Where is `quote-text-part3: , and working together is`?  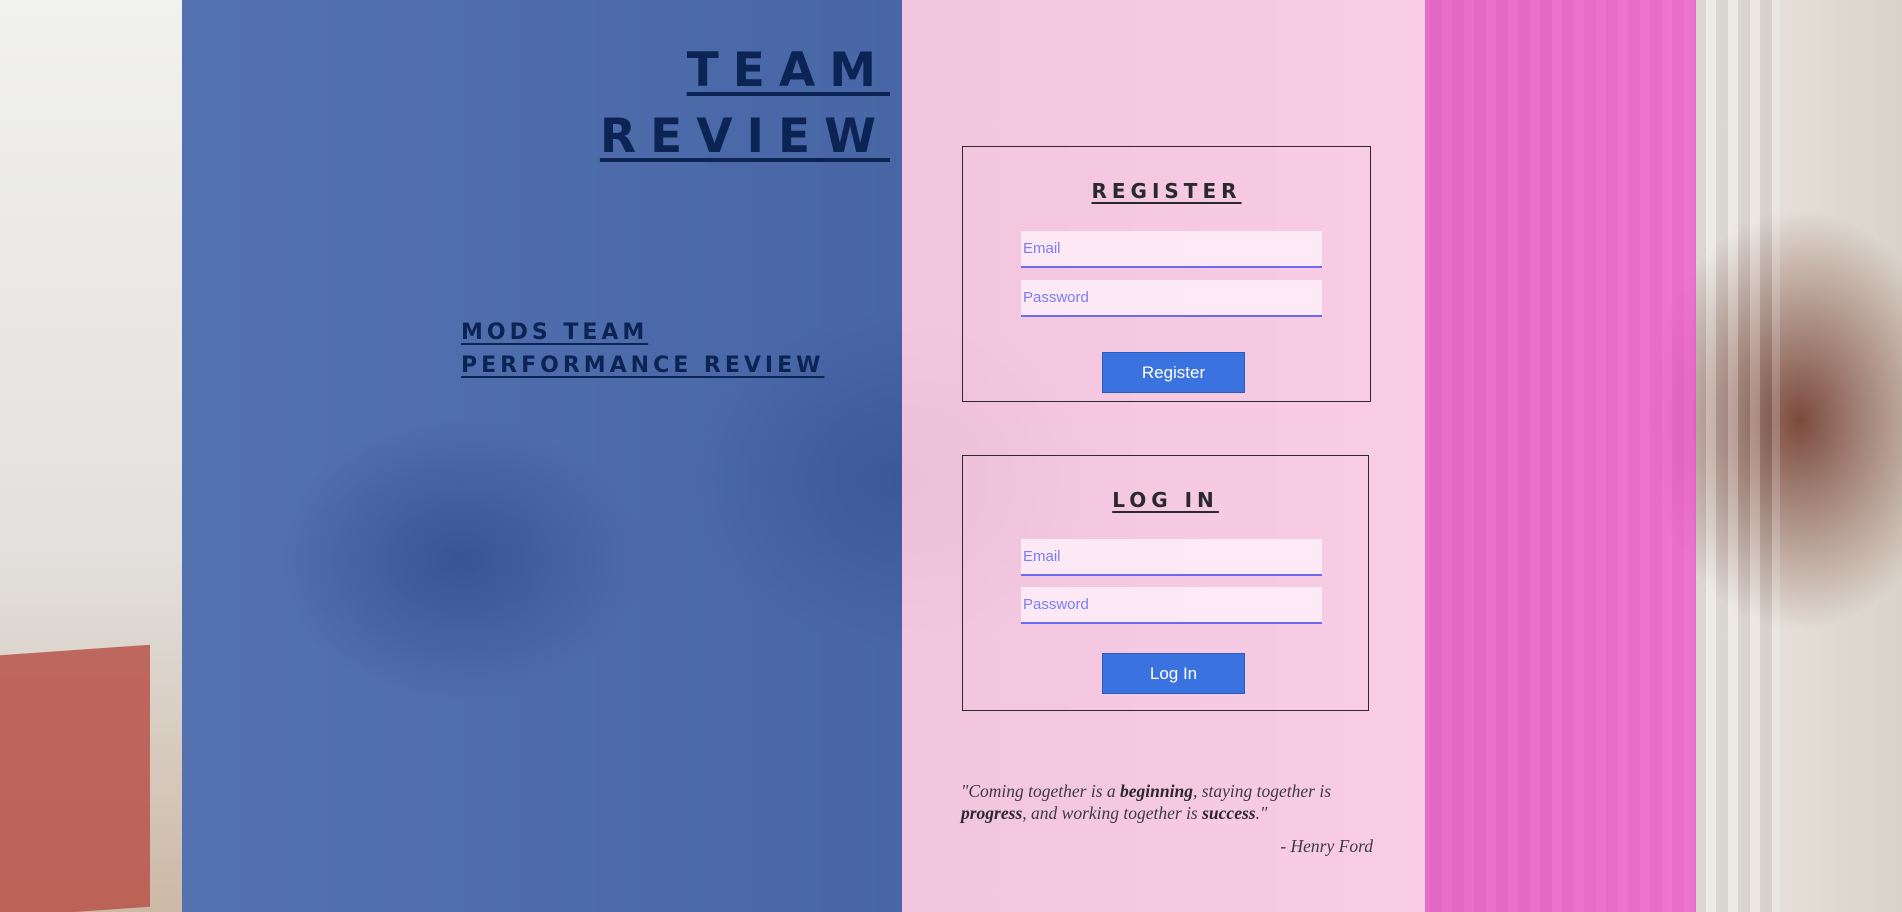 quote-text-part3: , and working together is is located at coordinates (1112, 813).